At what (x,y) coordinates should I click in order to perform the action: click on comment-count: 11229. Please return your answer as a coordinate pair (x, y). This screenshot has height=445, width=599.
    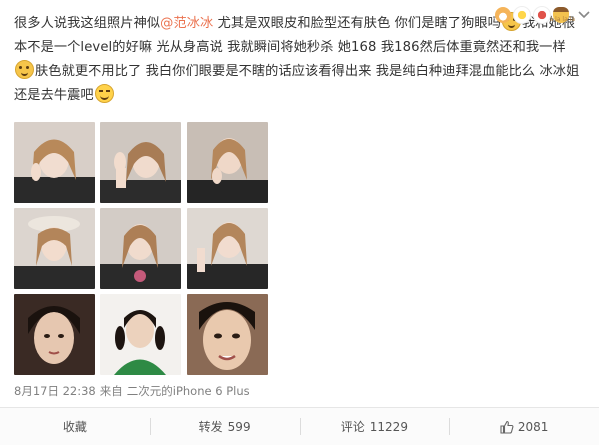
    Looking at the image, I should click on (388, 426).